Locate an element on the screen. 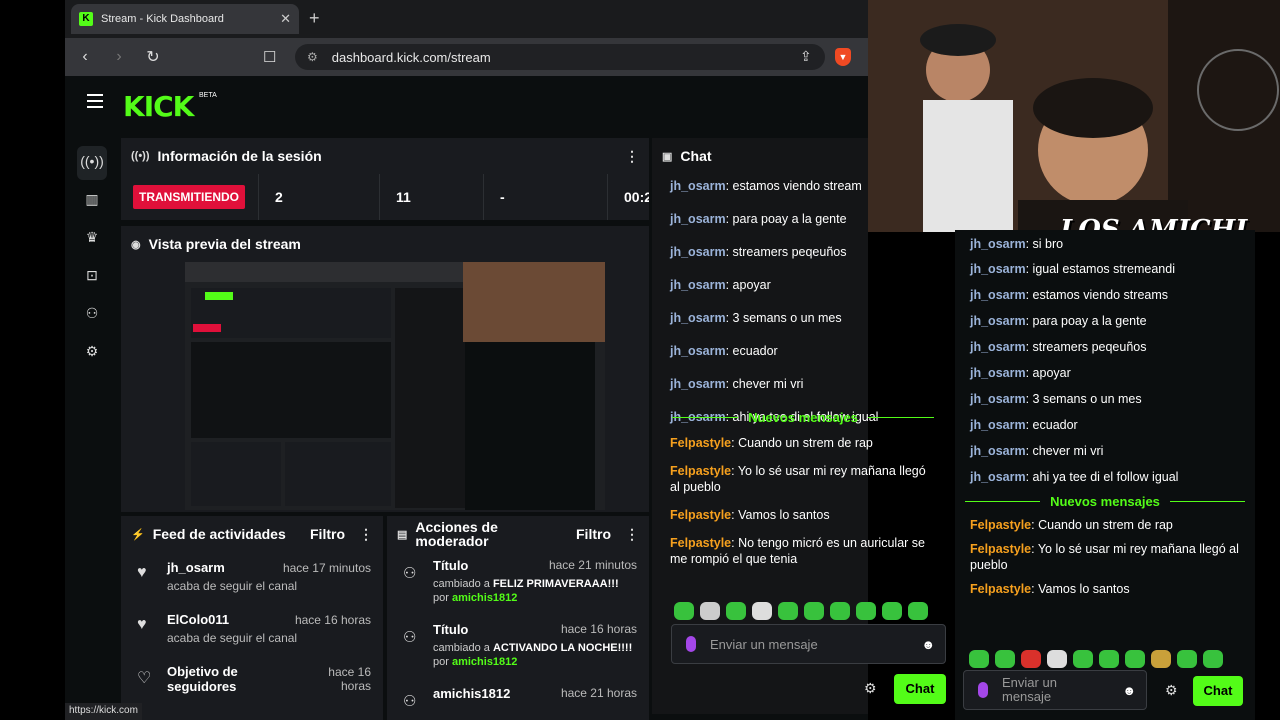 The image size is (1280, 720). left-black-margin is located at coordinates (32, 360).